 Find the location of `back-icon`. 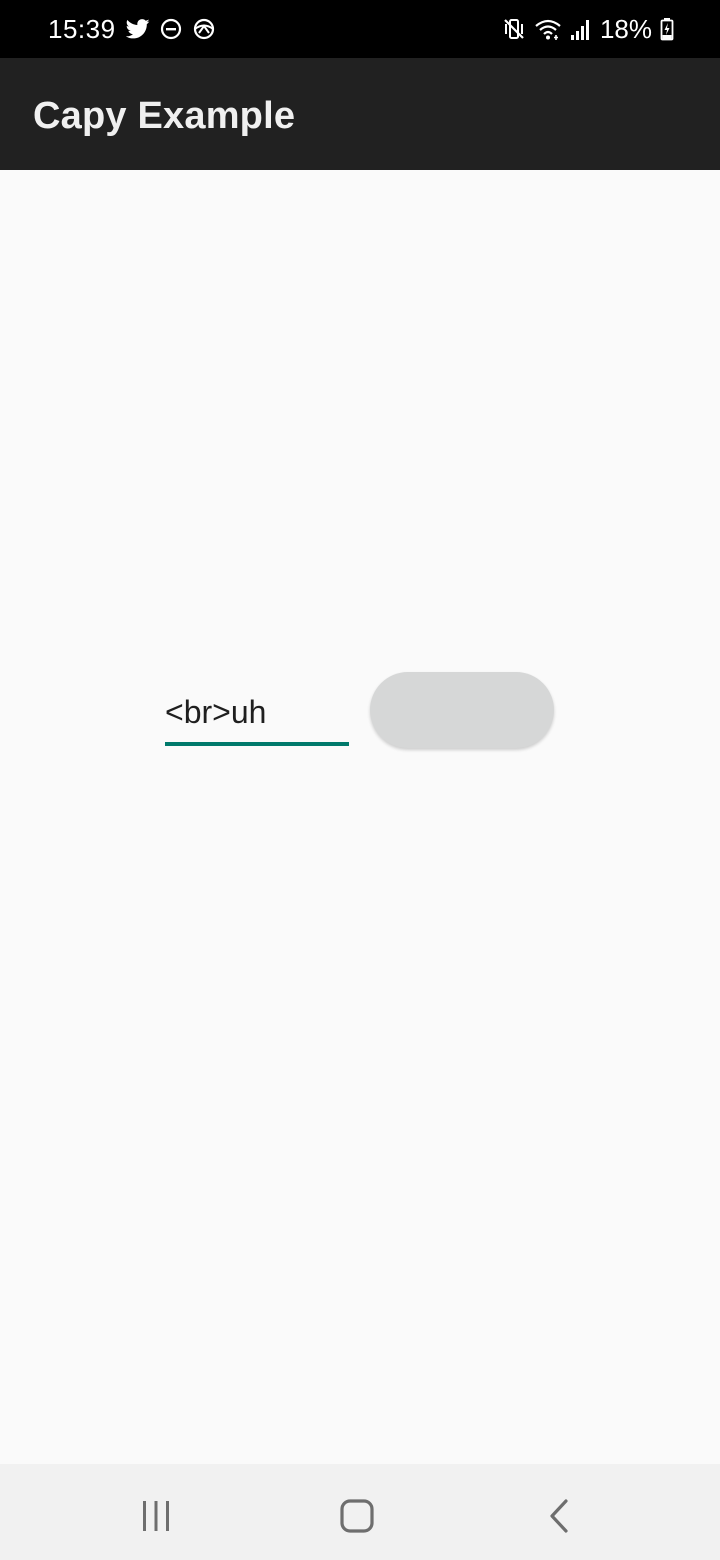

back-icon is located at coordinates (559, 1518).